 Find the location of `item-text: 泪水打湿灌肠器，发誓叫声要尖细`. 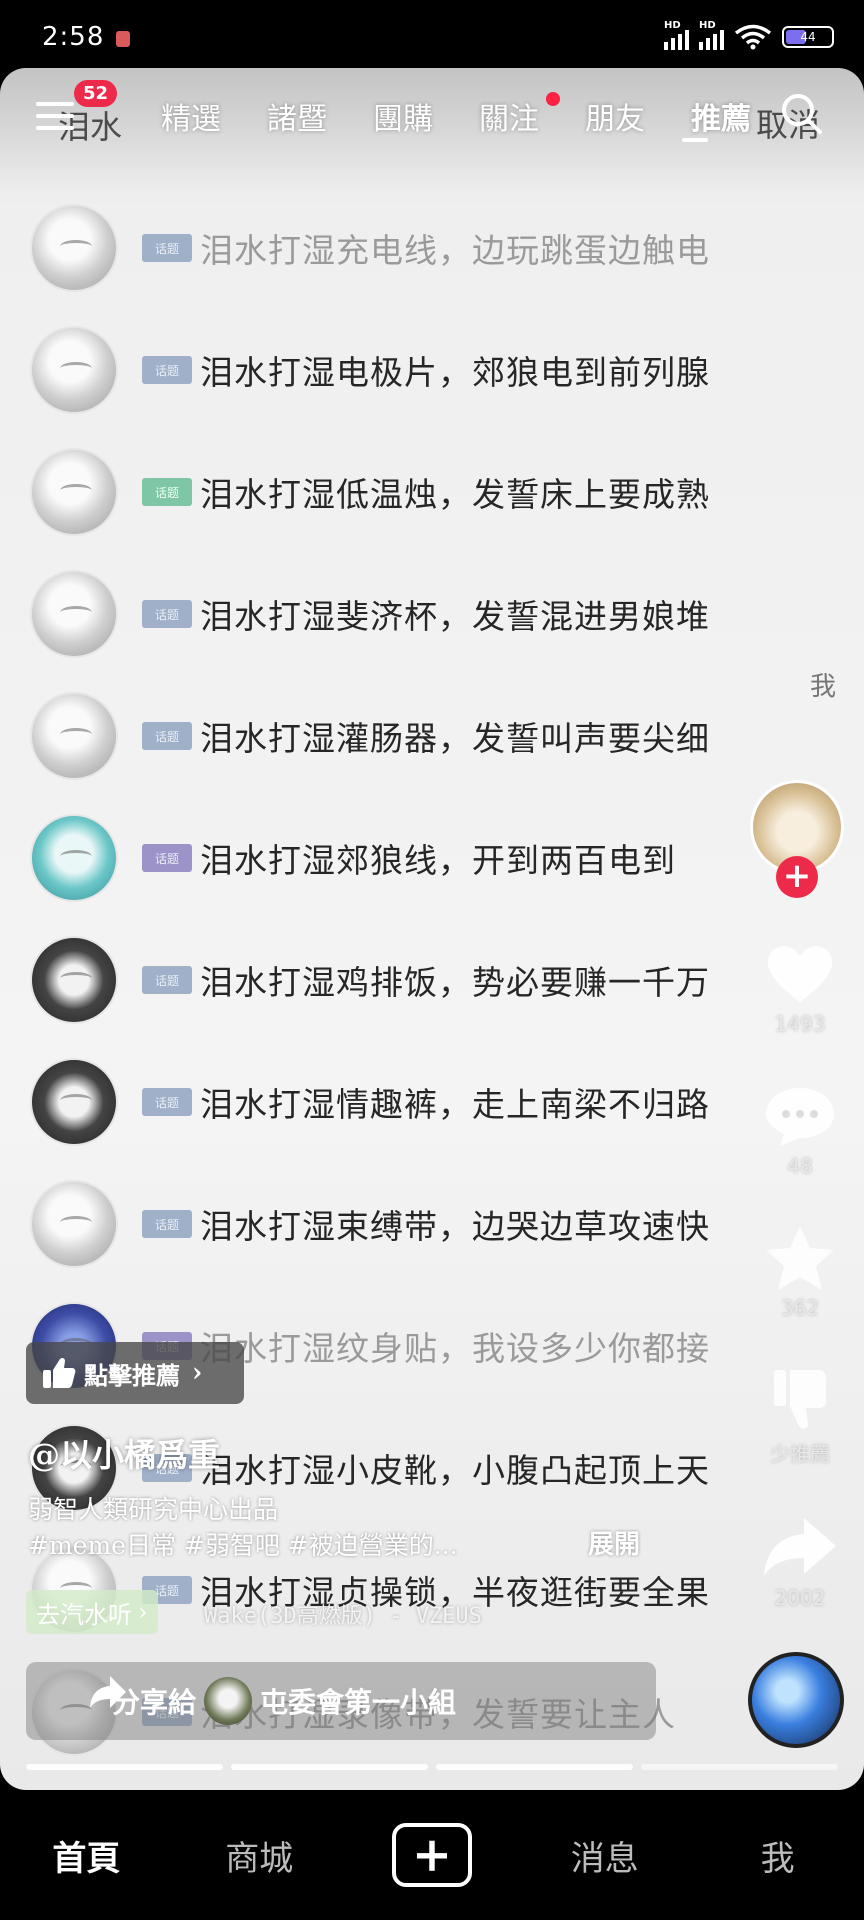

item-text: 泪水打湿灌肠器，发誓叫声要尖细 is located at coordinates (455, 738).